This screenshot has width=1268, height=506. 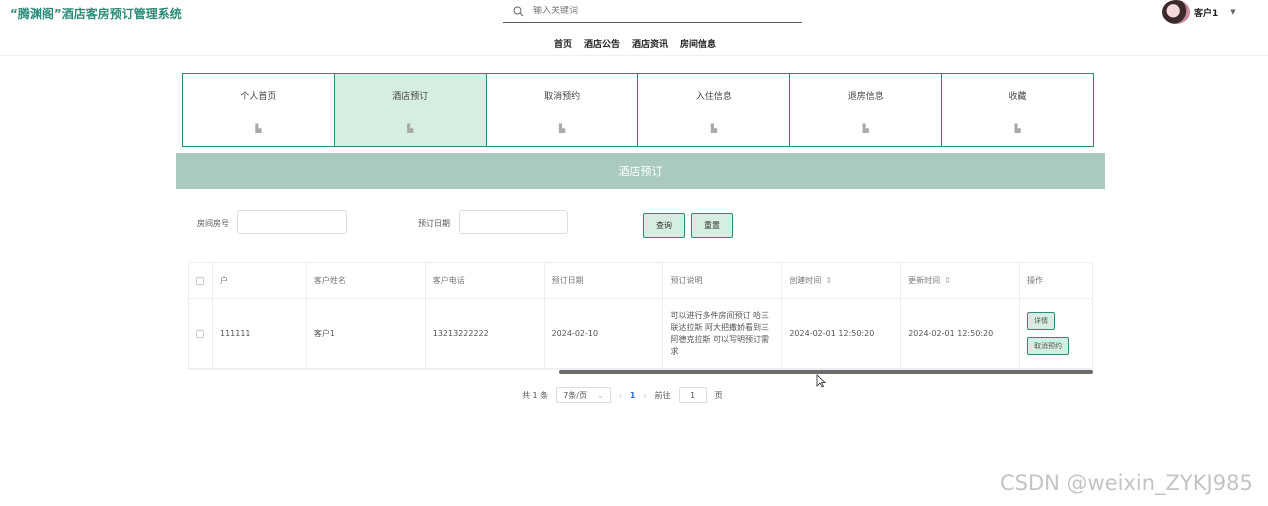 I want to click on table-header-row: 户 客户姓名 客户电话 预订日期 预订说明 创建时间 ⇕ 更新时间 ⇕ 操作, so click(x=640, y=281).